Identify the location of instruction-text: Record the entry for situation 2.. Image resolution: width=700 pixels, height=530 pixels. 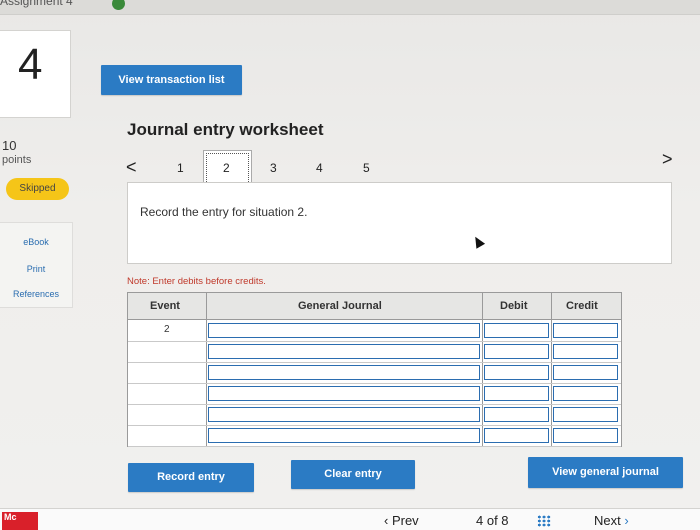
(224, 212).